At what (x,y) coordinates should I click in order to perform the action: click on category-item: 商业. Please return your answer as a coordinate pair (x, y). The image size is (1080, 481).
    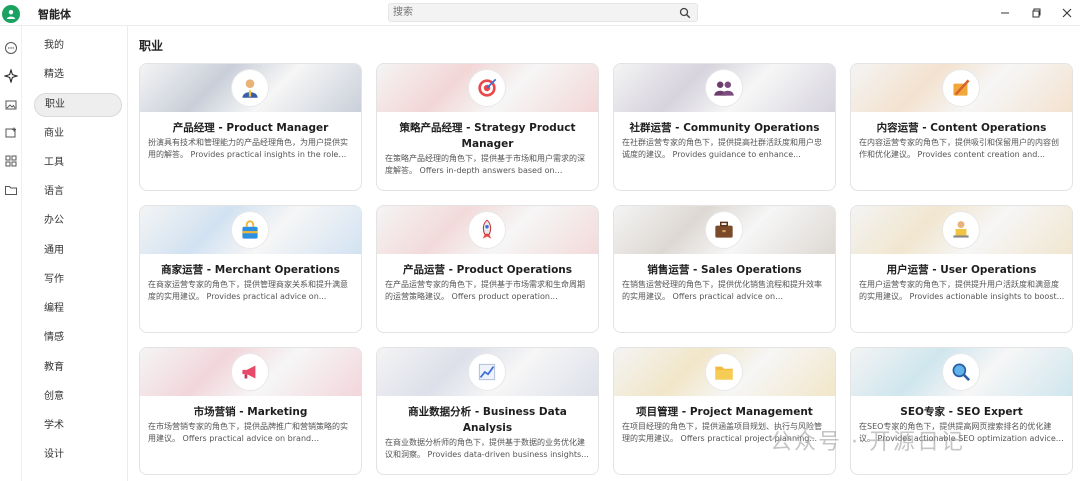
    Looking at the image, I should click on (78, 134).